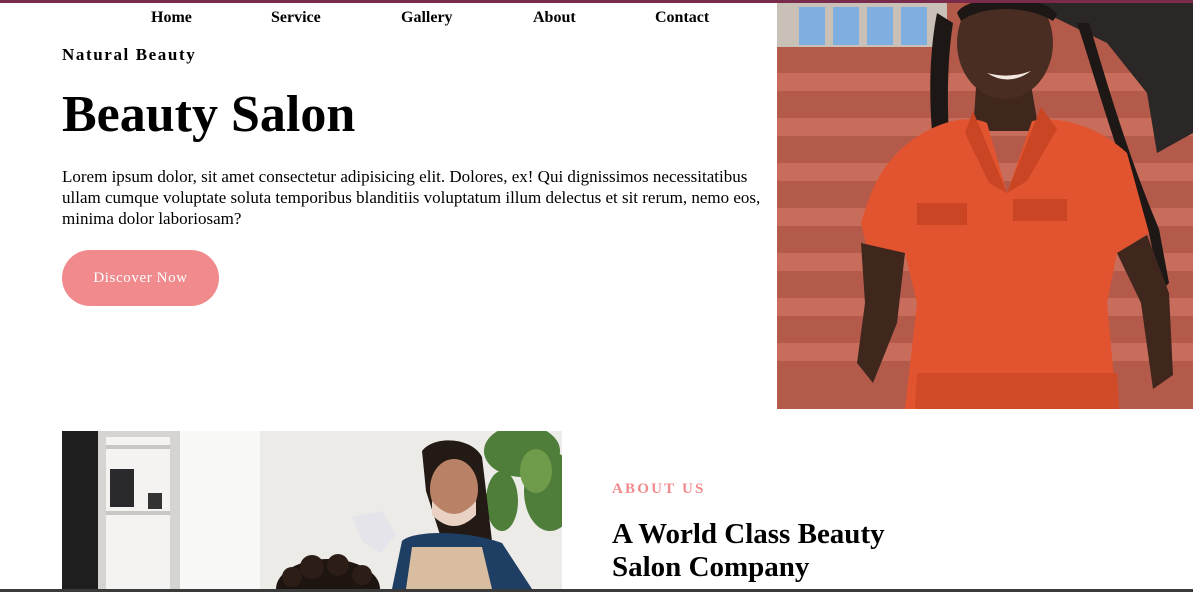  Describe the element at coordinates (209, 114) in the screenshot. I see `hero-title: Beauty Salon` at that location.